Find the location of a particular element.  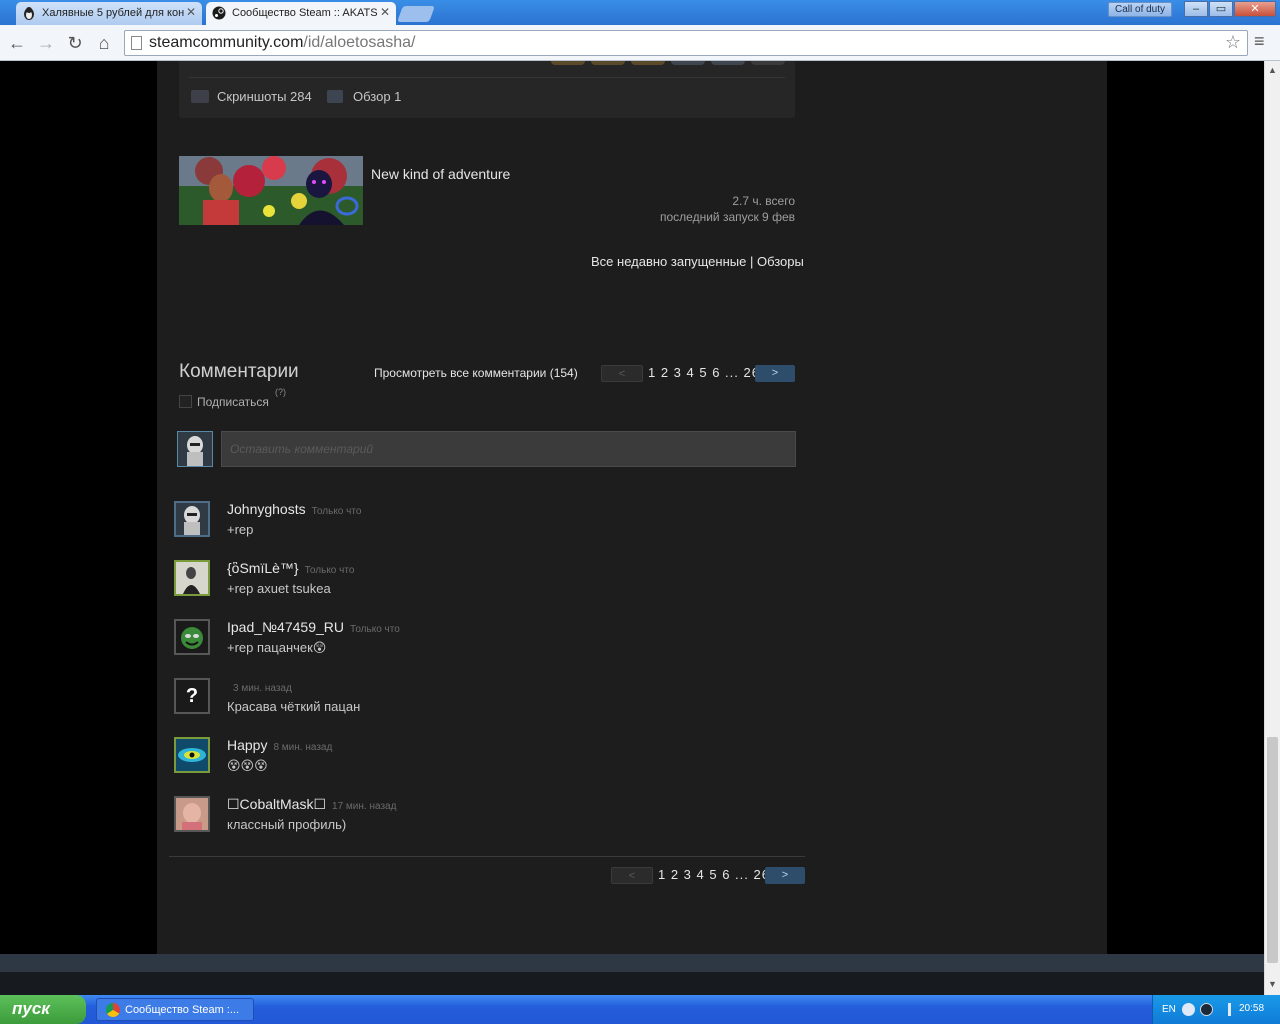

comments-pager-bottom: < 1 2 3 4 5 6 ... 26 > is located at coordinates (711, 875).